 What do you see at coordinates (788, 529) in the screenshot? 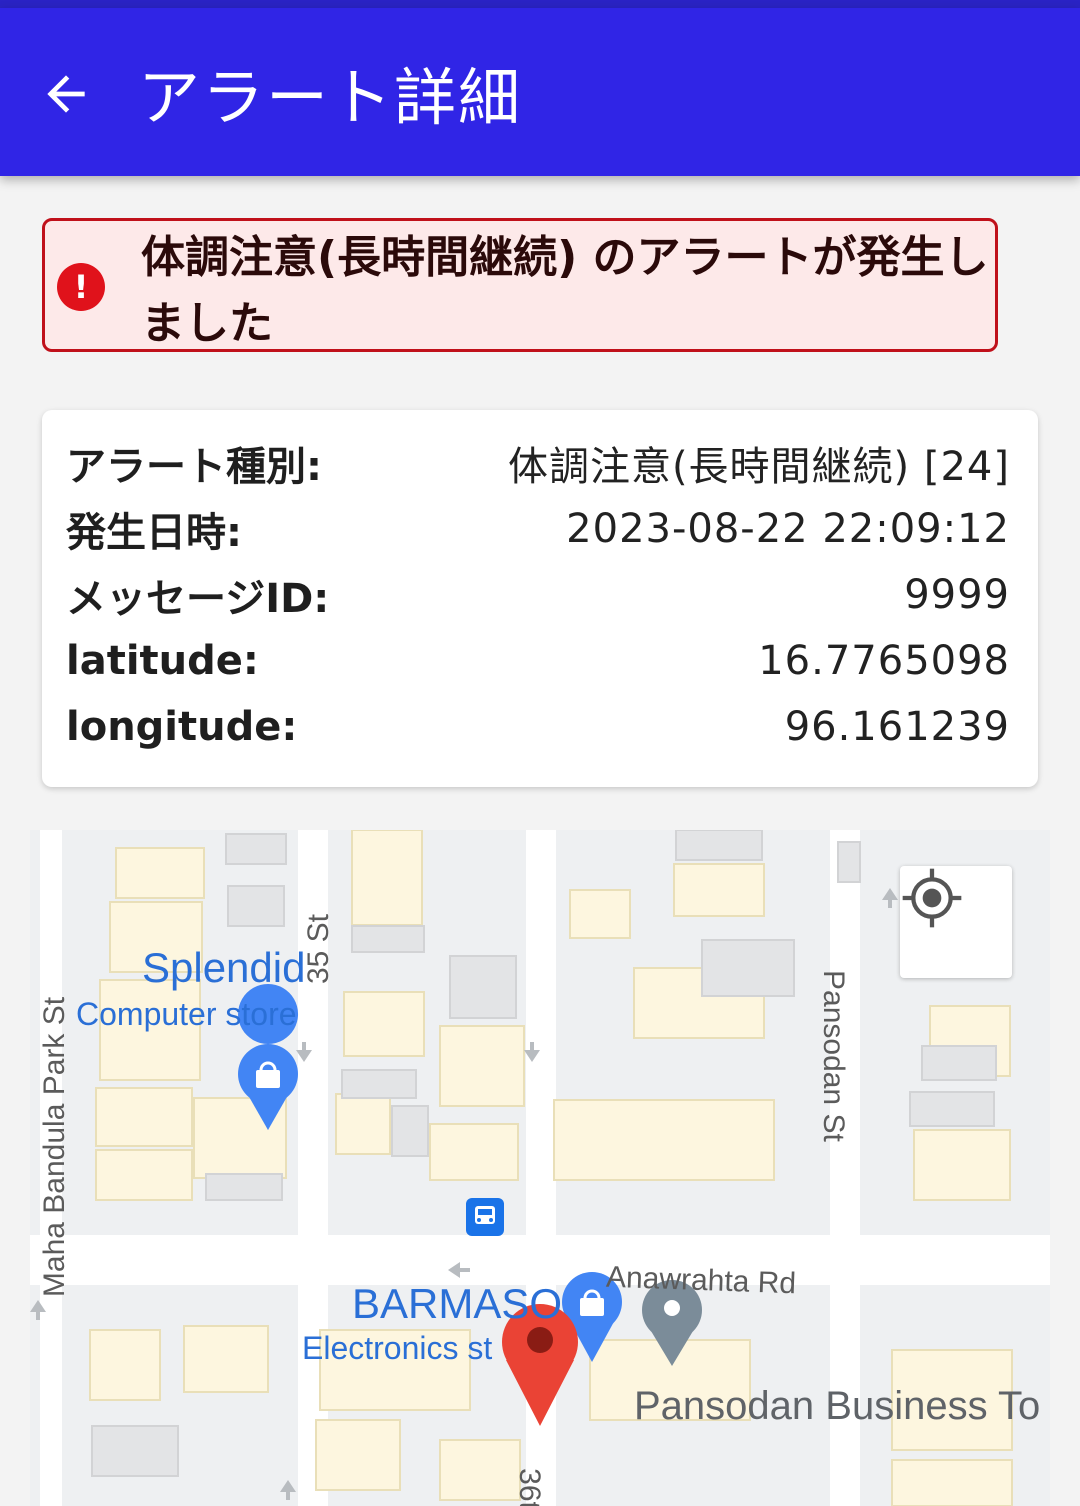
I see `detail-value: 2023-08-22 22:09:12` at bounding box center [788, 529].